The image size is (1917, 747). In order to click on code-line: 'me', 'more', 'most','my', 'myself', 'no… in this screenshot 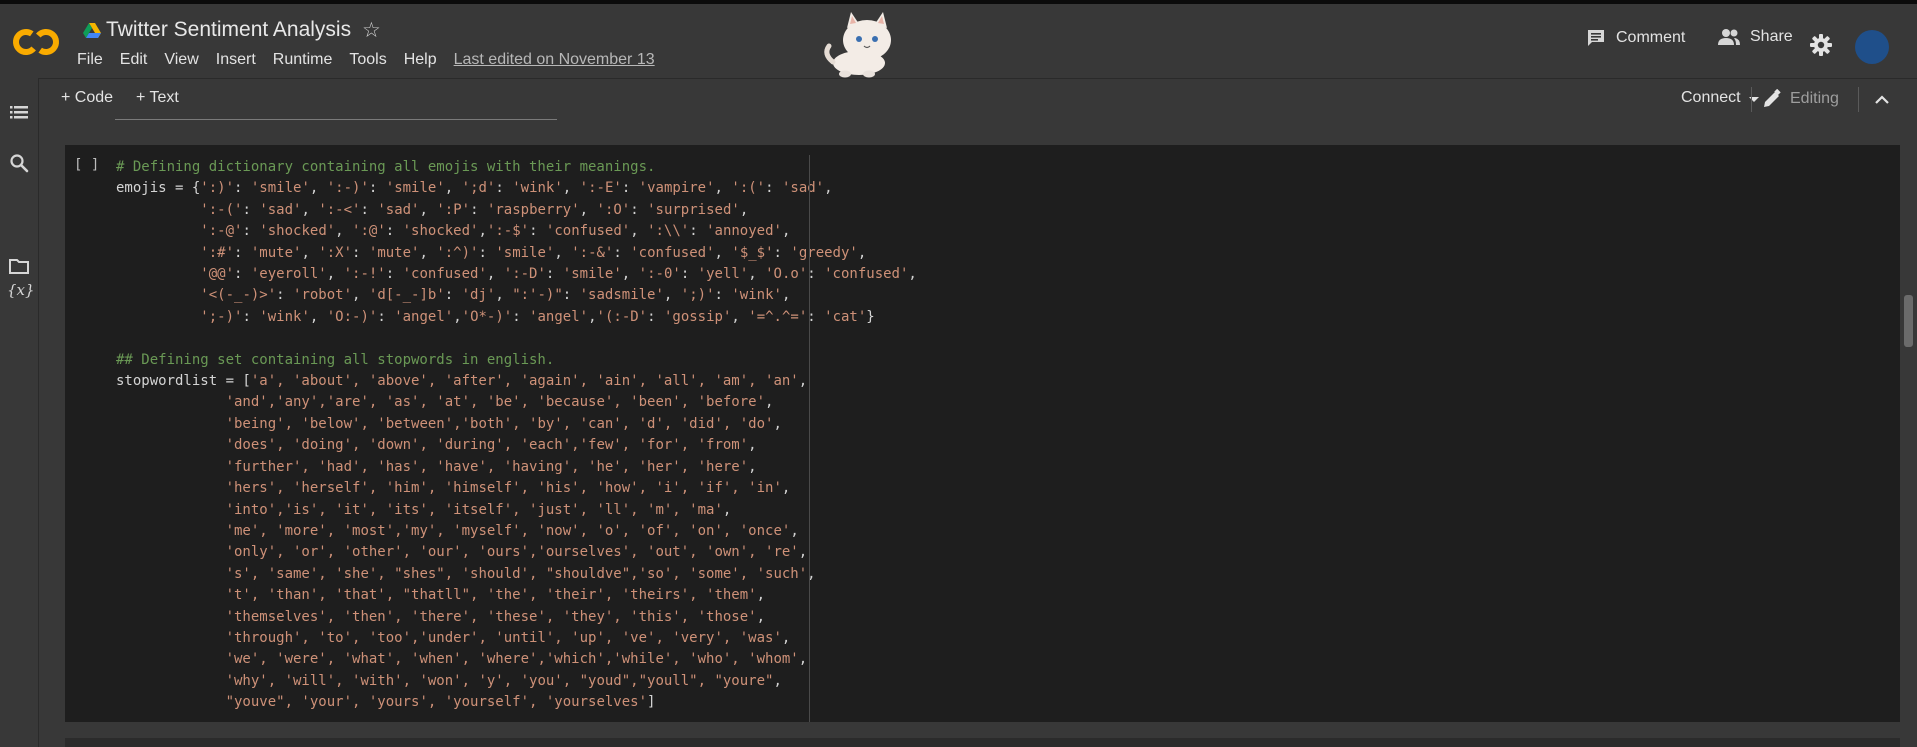, I will do `click(516, 531)`.